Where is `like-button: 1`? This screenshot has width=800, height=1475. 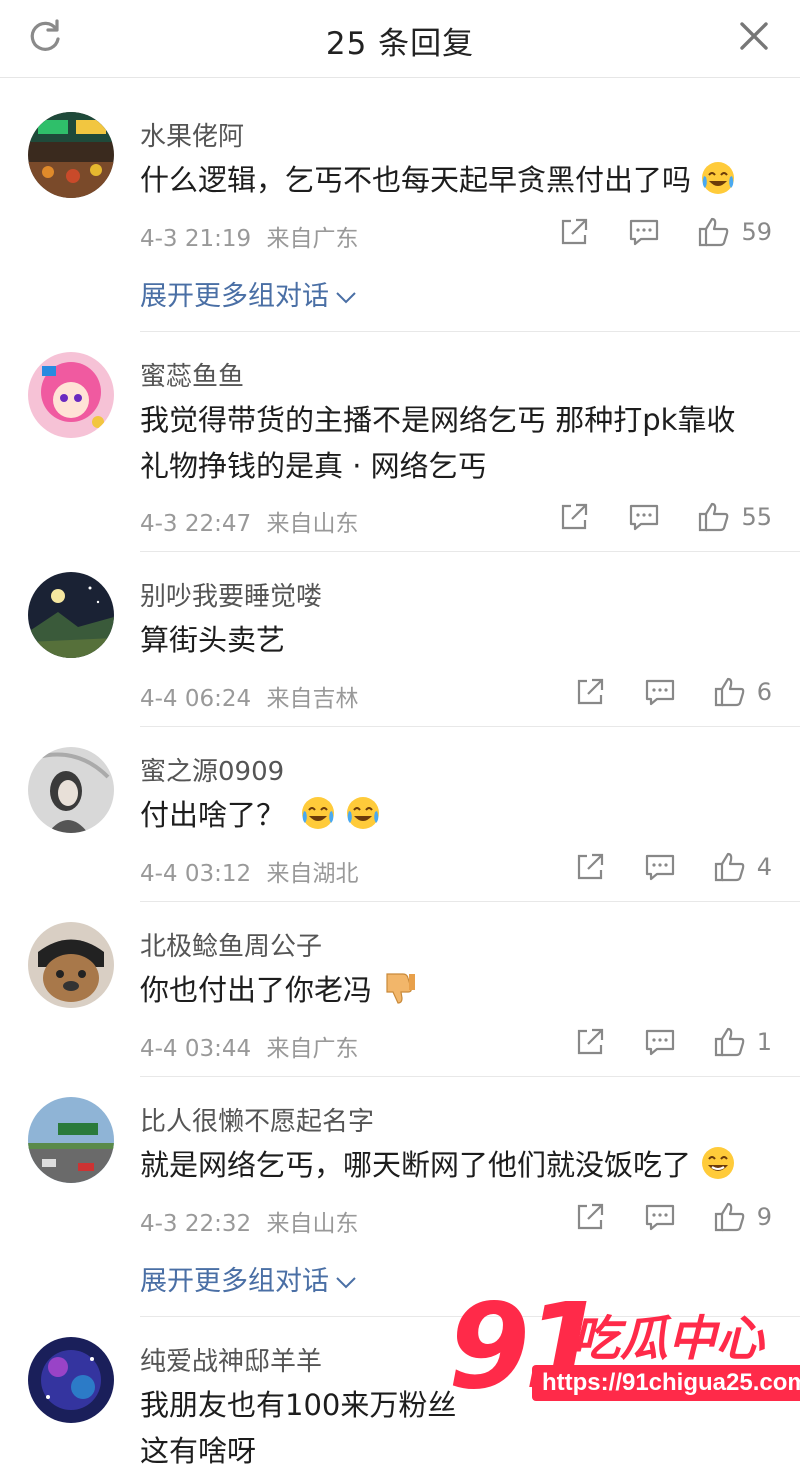
like-button: 1 is located at coordinates (742, 1042).